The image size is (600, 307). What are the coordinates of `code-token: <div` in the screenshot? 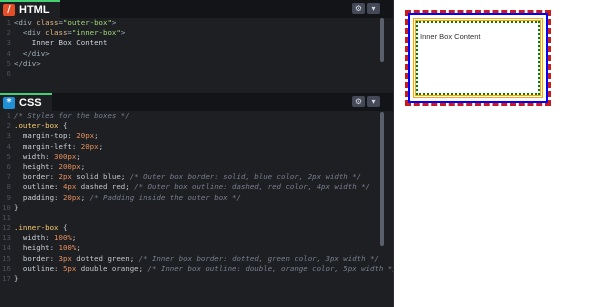 It's located at (25, 22).